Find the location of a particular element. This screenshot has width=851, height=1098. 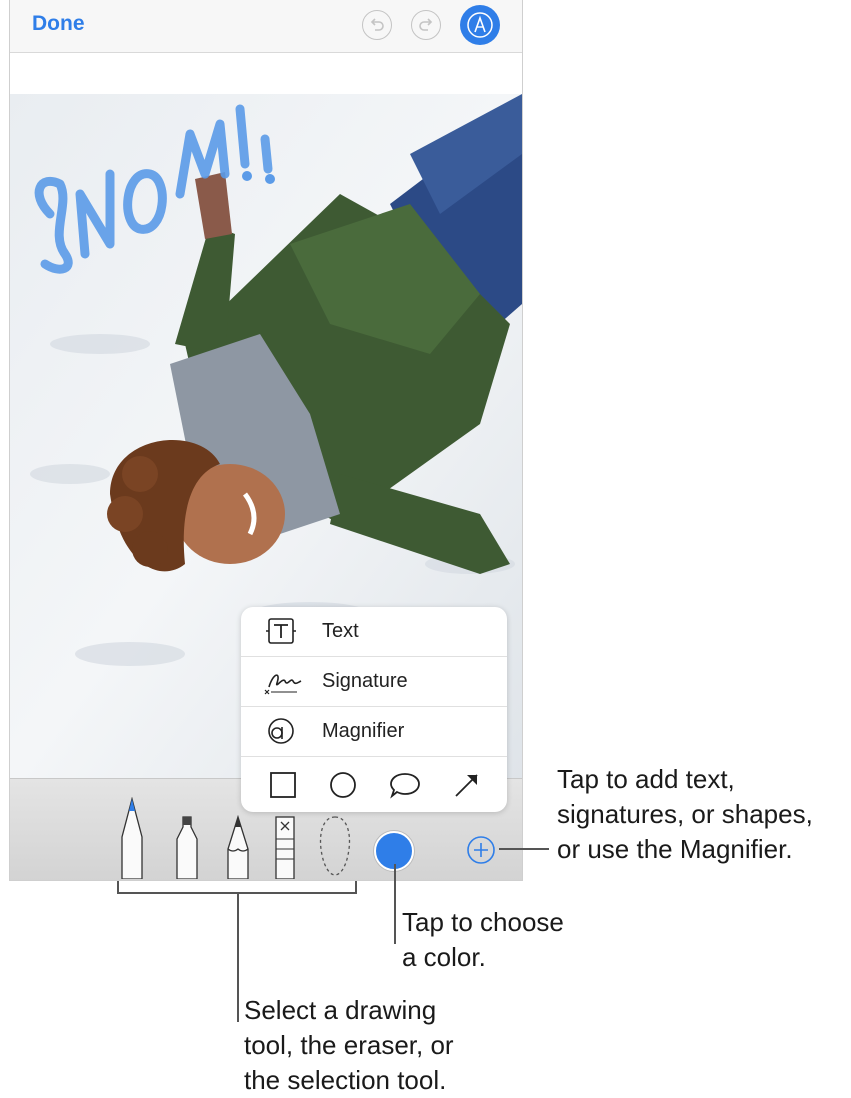

square-icon is located at coordinates (283, 785).